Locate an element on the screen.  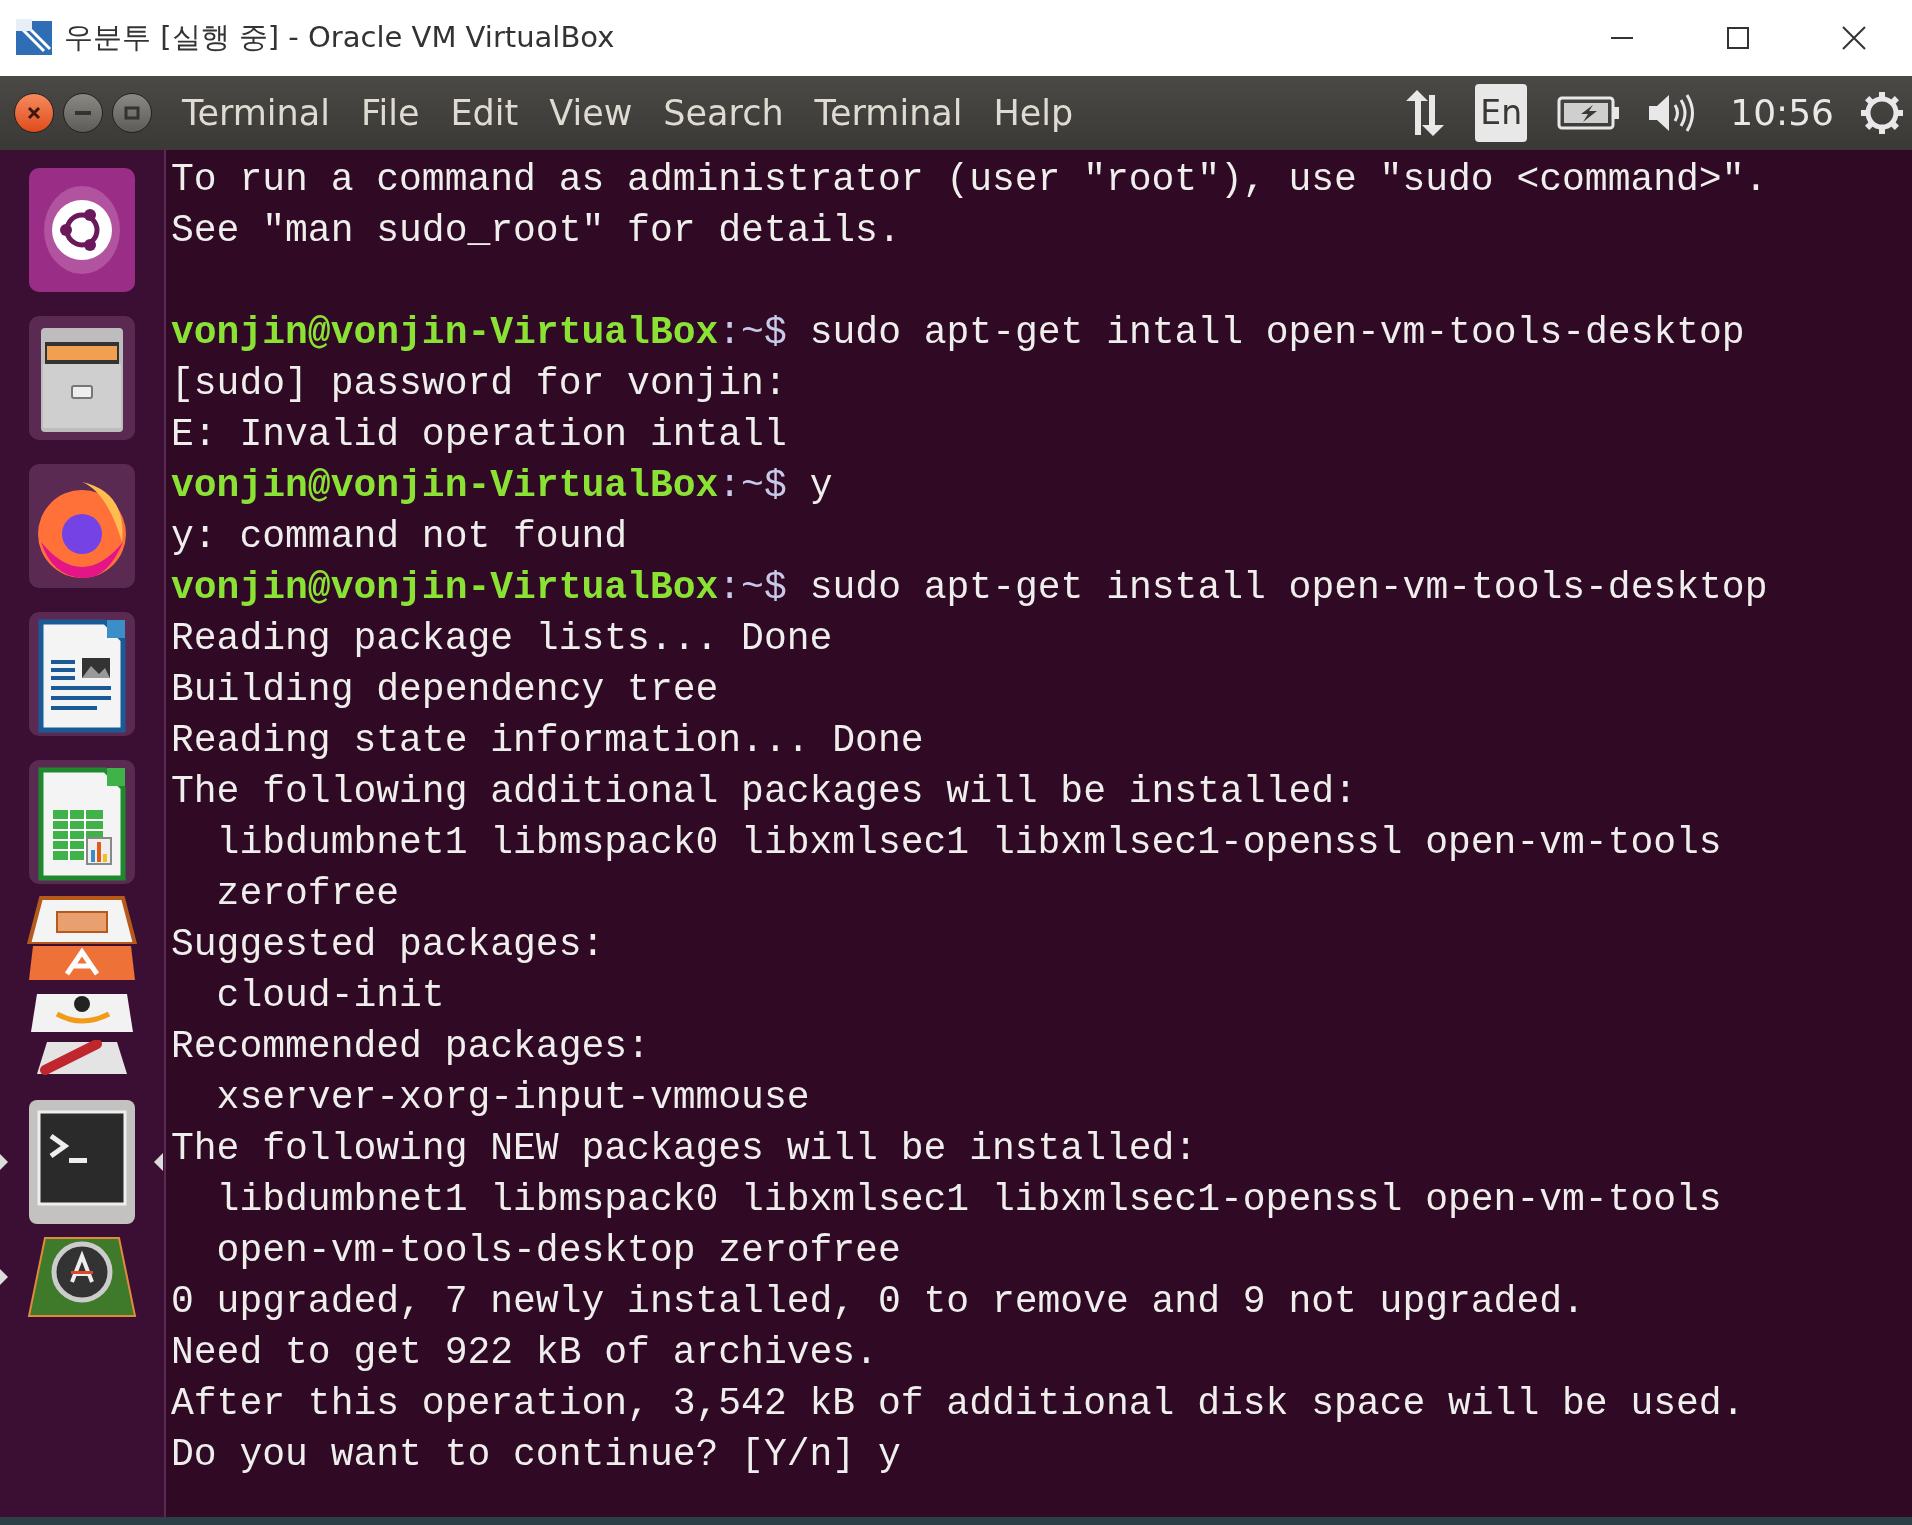
terminal-output-line: The following NEW packages will be installed: is located at coordinates (684, 1148).